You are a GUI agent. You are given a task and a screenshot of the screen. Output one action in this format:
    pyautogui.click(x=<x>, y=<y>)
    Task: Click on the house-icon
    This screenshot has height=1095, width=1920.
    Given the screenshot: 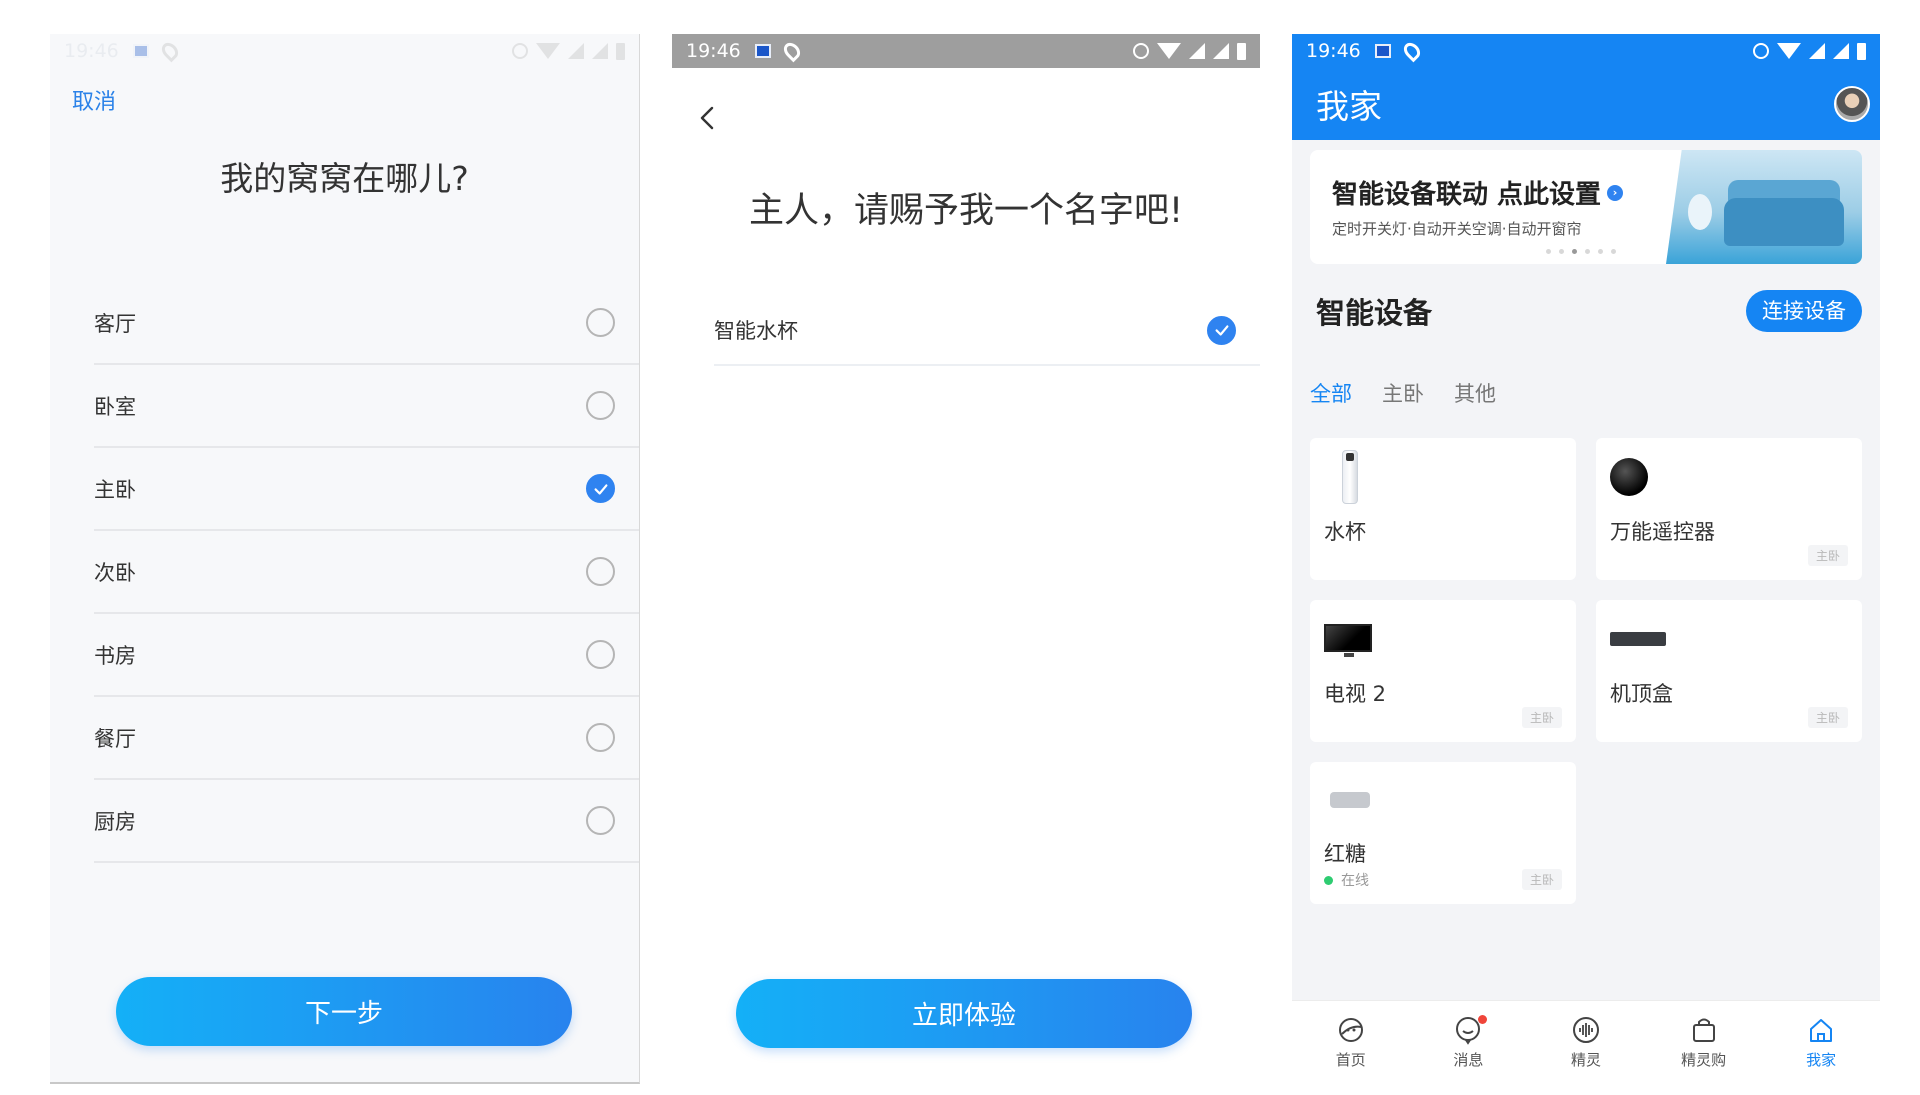 What is the action you would take?
    pyautogui.click(x=1821, y=1030)
    